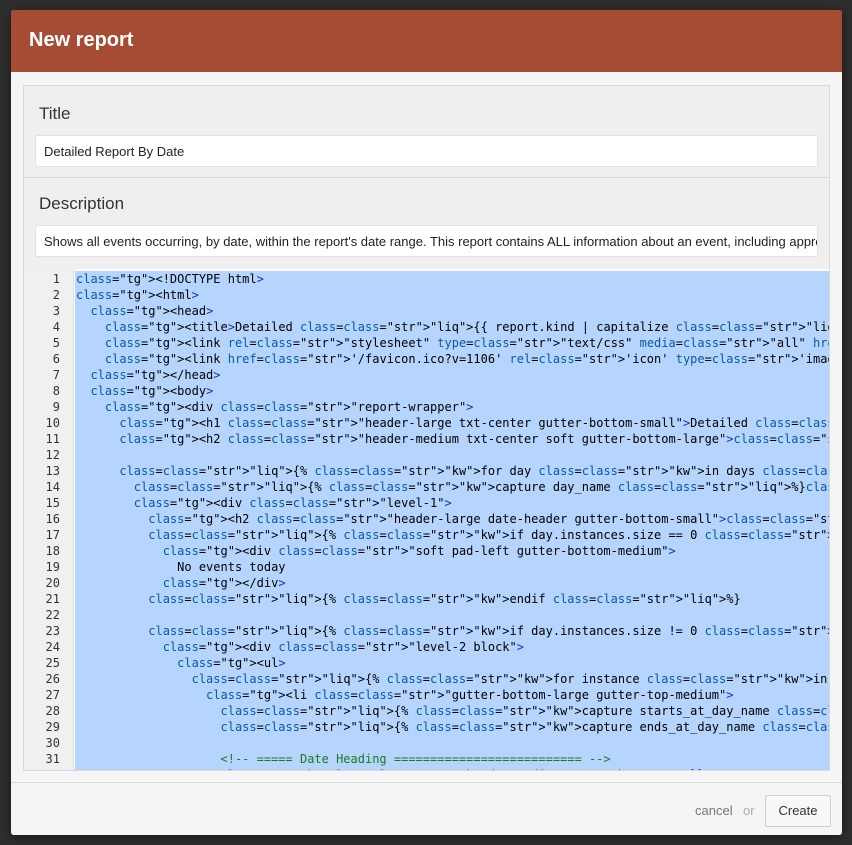 This screenshot has height=845, width=852. Describe the element at coordinates (52, 567) in the screenshot. I see `line-number: 19` at that location.